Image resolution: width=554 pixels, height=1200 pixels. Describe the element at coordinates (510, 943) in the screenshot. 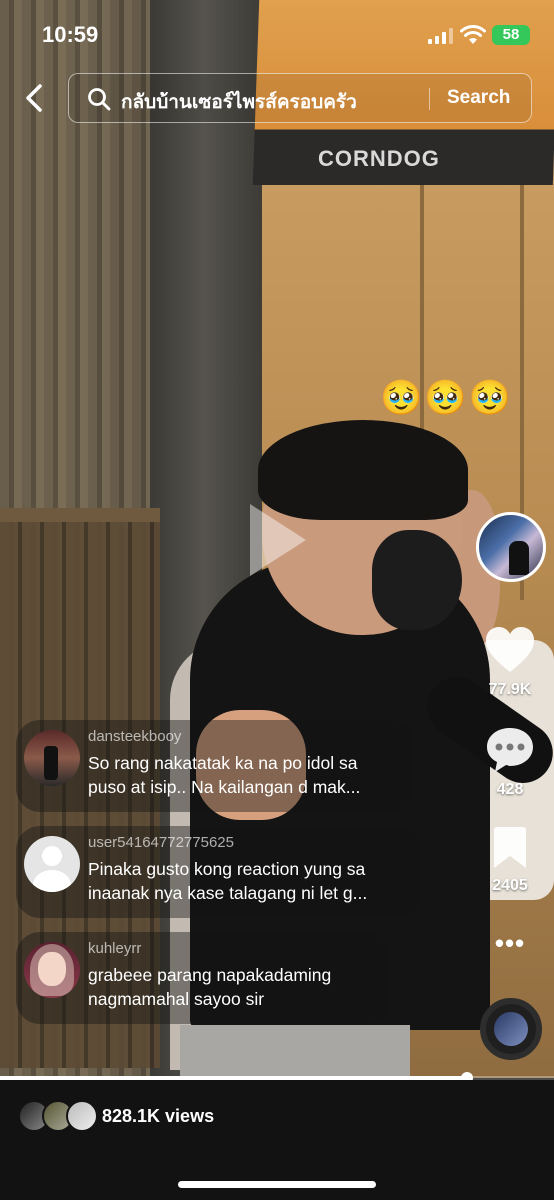

I see `more-options-icon: •••` at that location.